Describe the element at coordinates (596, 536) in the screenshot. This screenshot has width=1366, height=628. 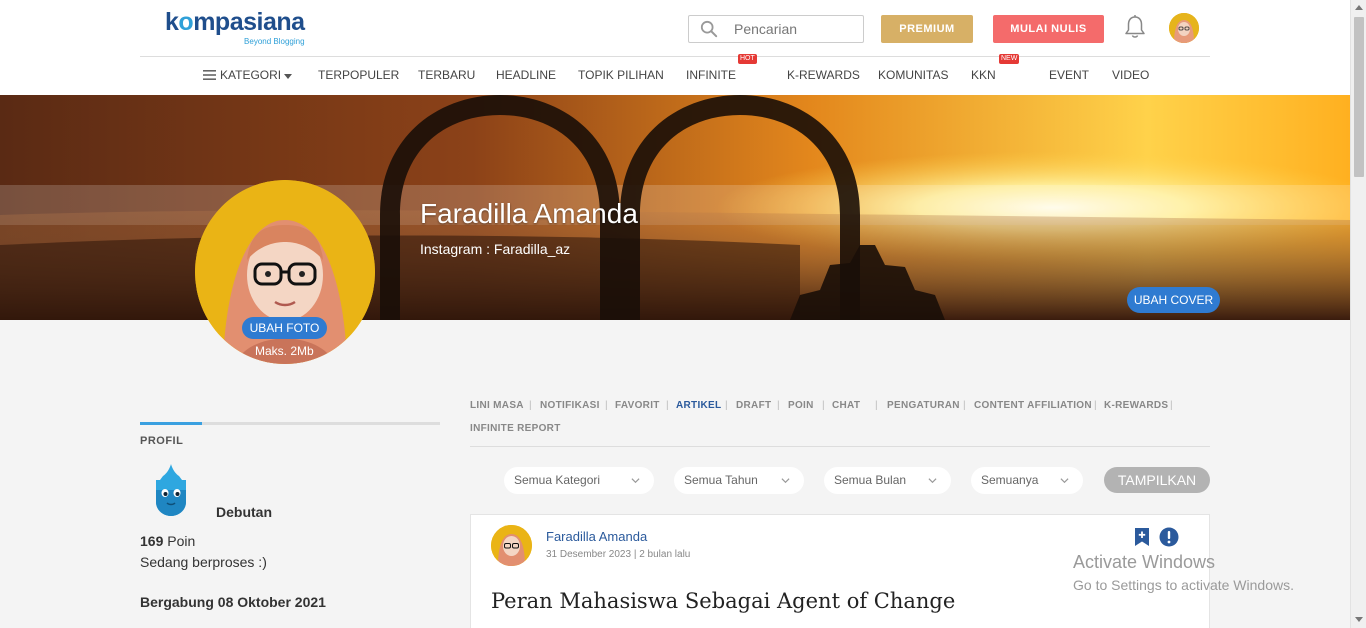
I see `article-author: Faradilla Amanda` at that location.